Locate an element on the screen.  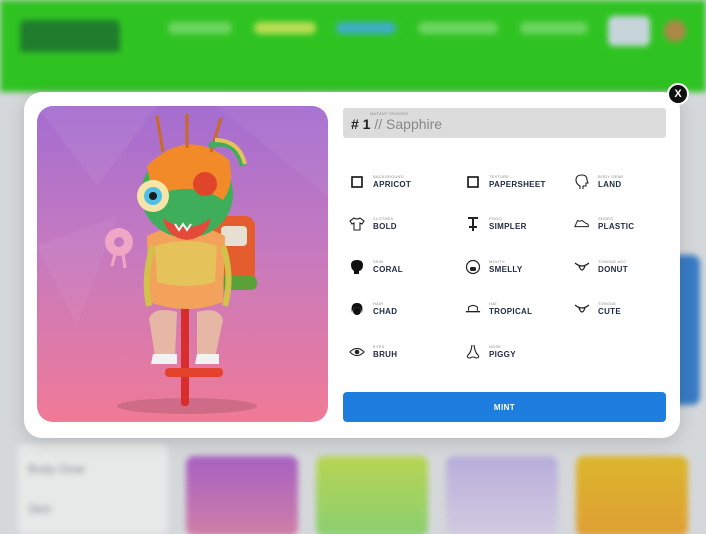
hair-icon is located at coordinates (357, 309).